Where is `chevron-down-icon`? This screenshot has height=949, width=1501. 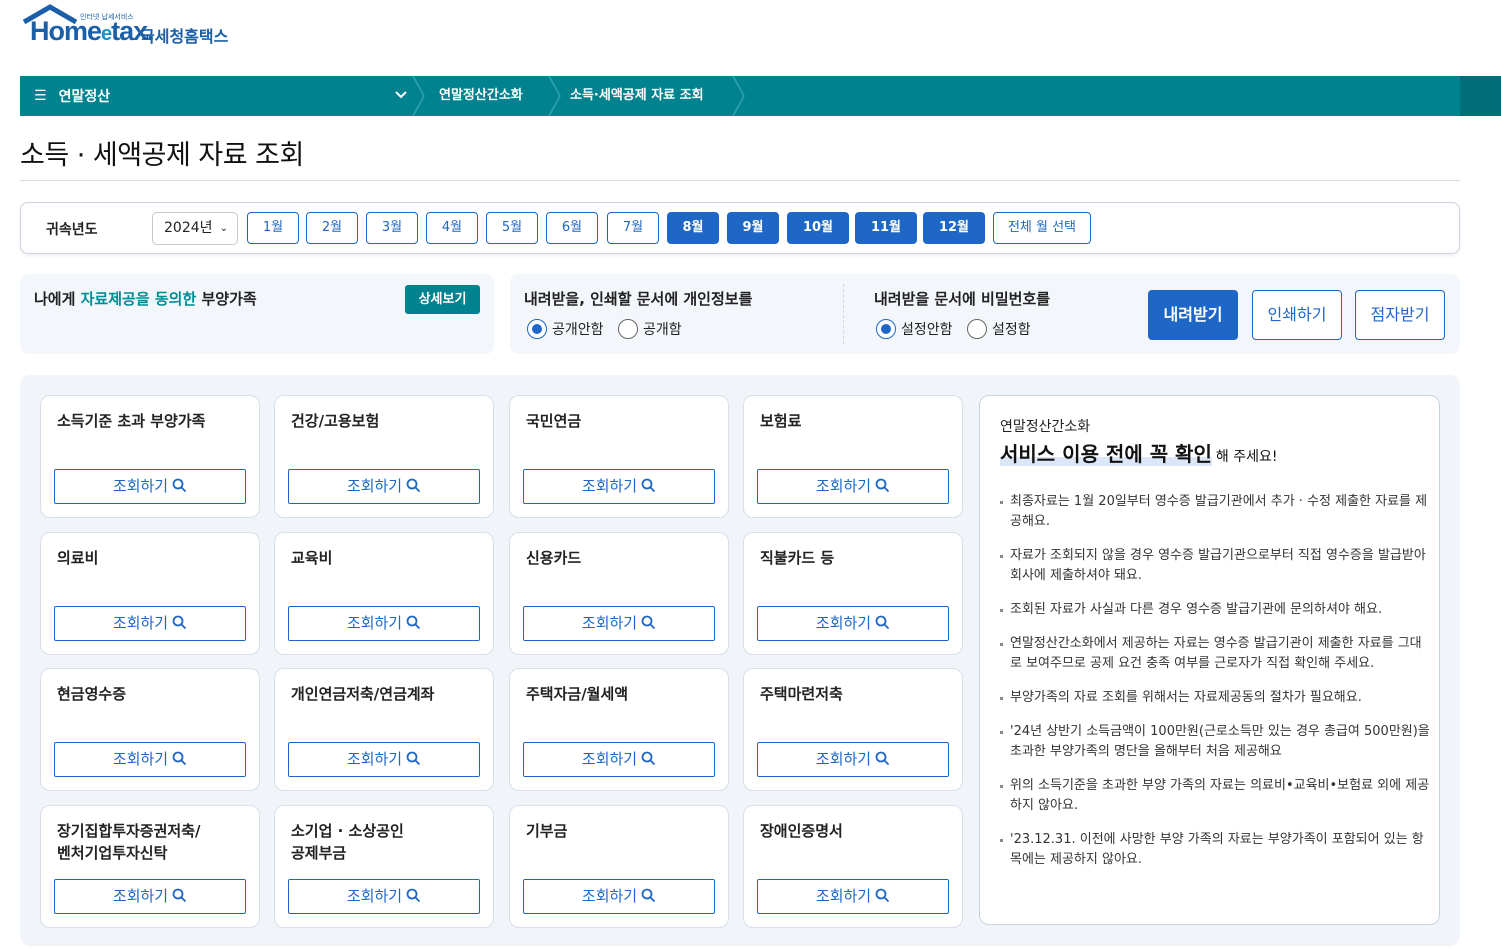
chevron-down-icon is located at coordinates (401, 95).